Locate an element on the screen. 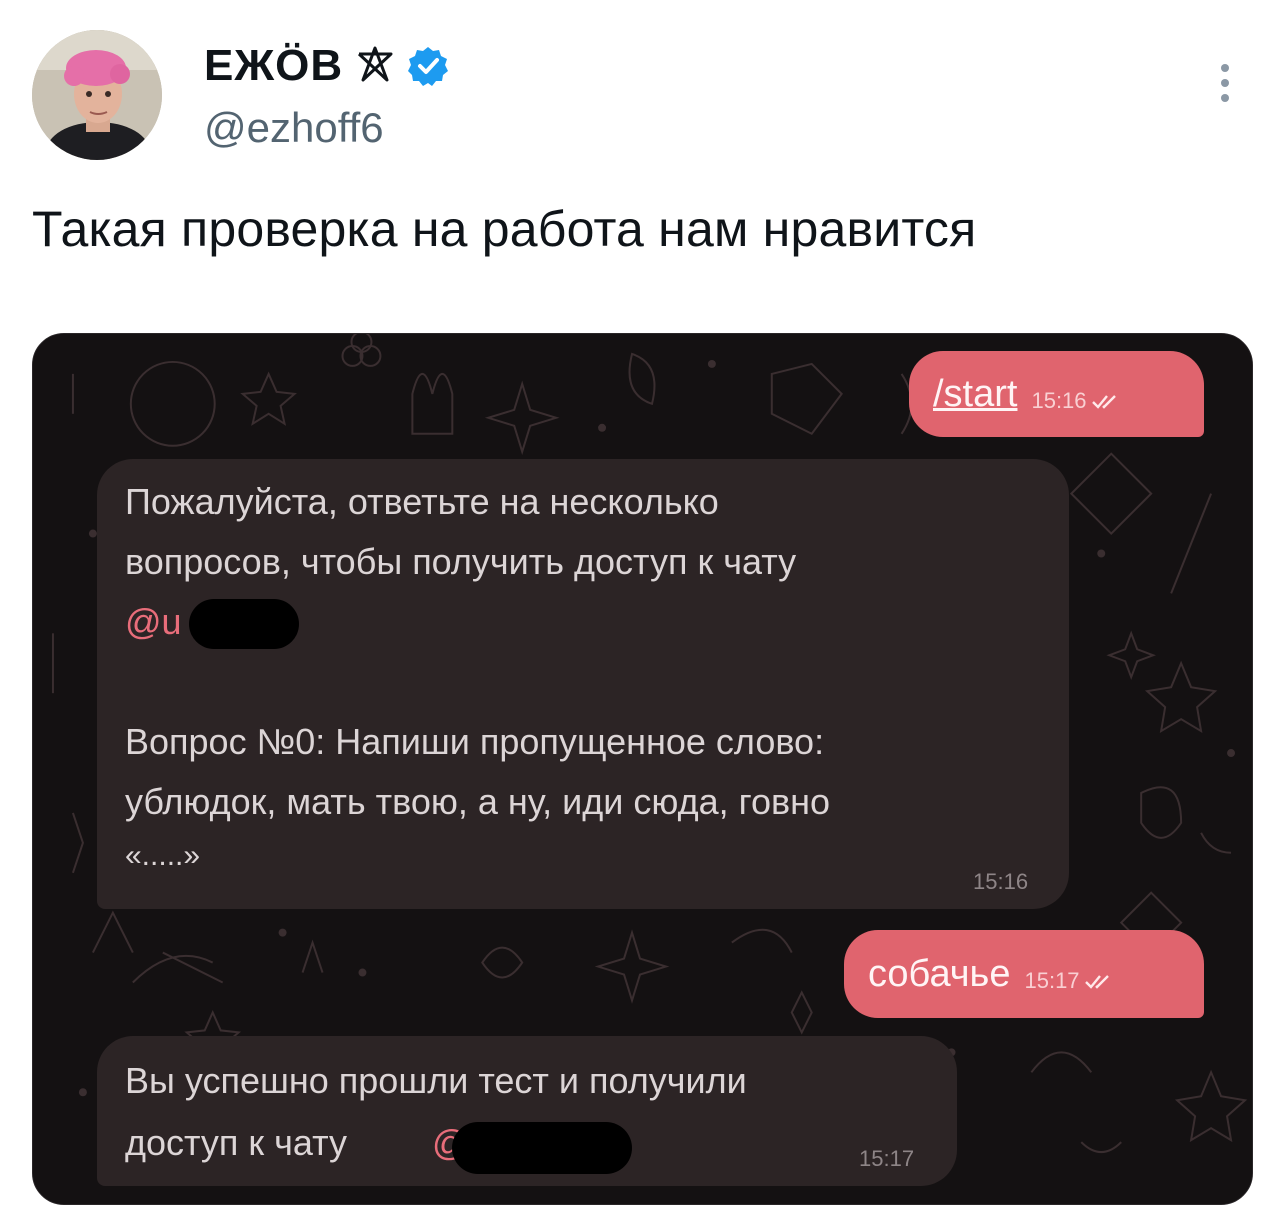 The height and width of the screenshot is (1227, 1280). message-line: Пожалуйста, ответьте на несколько is located at coordinates (422, 501).